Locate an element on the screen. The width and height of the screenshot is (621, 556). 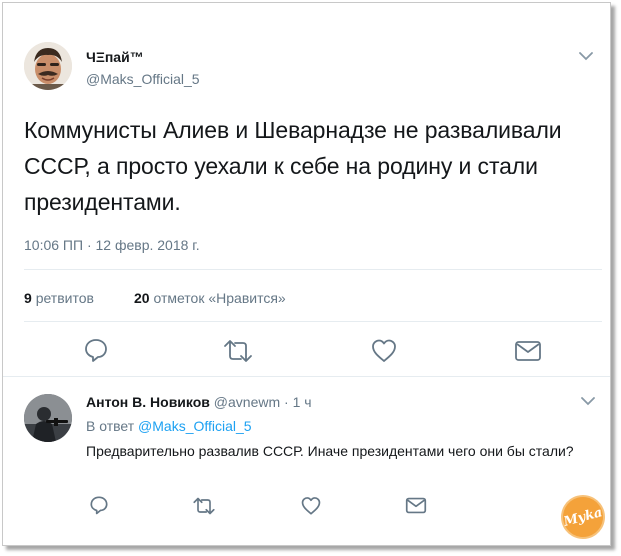
likes-stat: 20 отметок «Нравится» is located at coordinates (210, 298).